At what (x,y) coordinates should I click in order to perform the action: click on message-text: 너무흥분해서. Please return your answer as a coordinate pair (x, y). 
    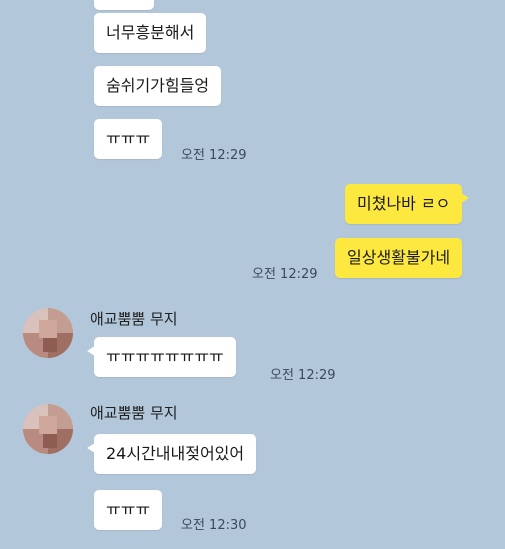
    Looking at the image, I should click on (150, 32).